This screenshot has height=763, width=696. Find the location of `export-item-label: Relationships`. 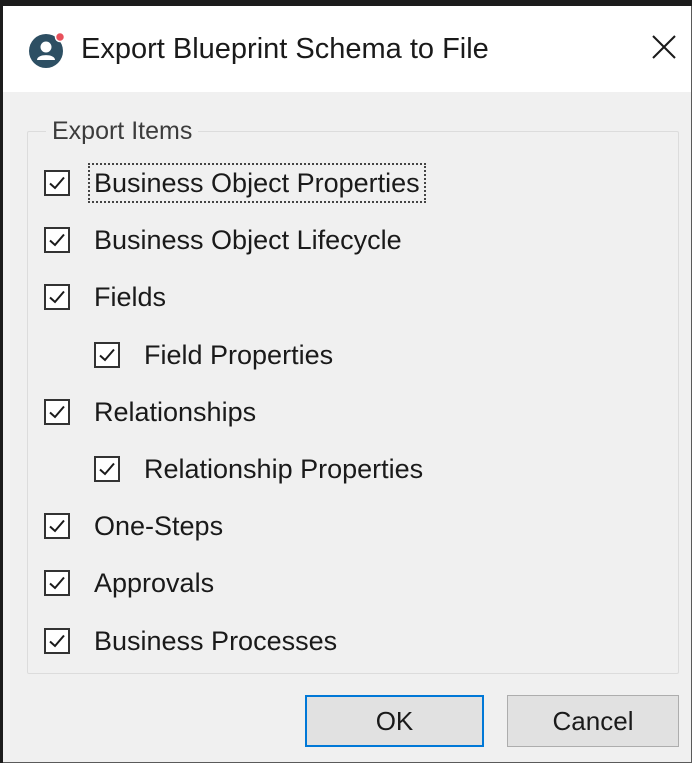

export-item-label: Relationships is located at coordinates (175, 412).